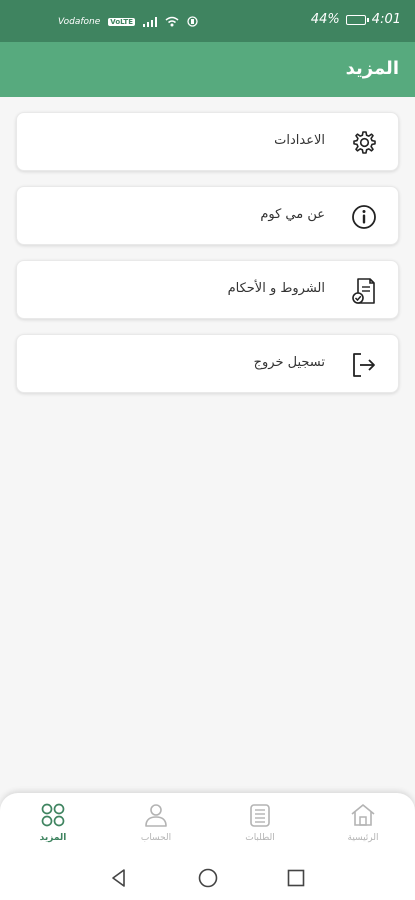 The height and width of the screenshot is (900, 415). Describe the element at coordinates (363, 291) in the screenshot. I see `document-check-icon` at that location.